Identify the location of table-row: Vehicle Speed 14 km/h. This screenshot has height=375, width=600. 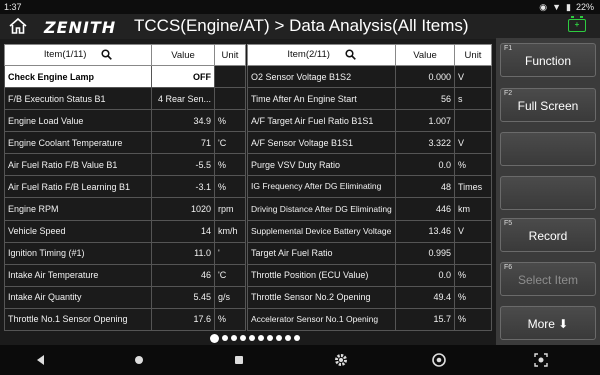
(125, 231).